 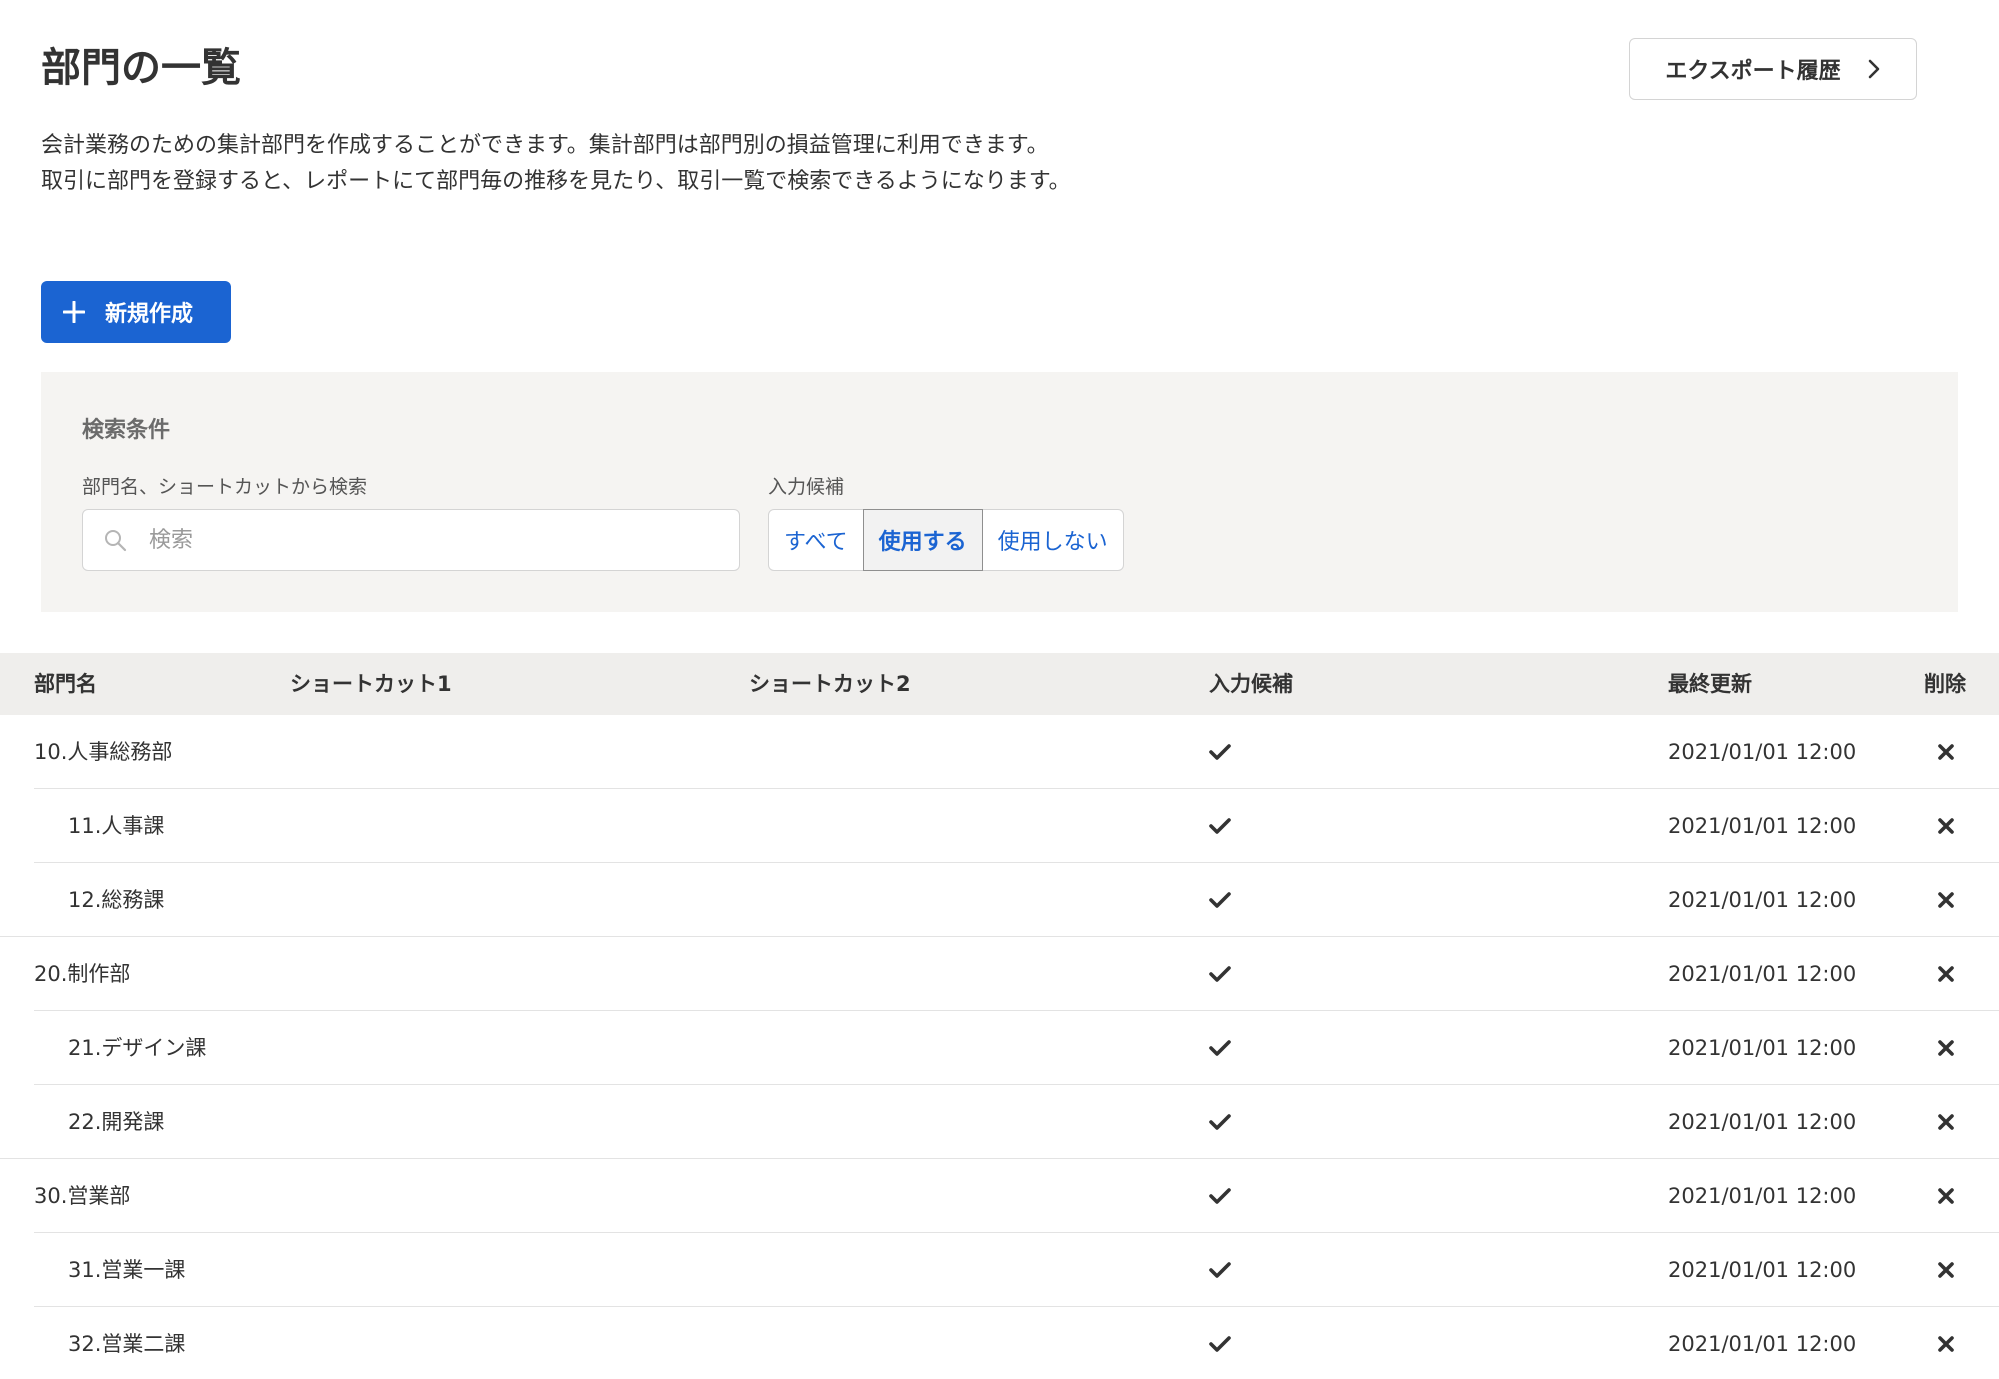 I want to click on department-name: 22.開発課, so click(x=116, y=1122).